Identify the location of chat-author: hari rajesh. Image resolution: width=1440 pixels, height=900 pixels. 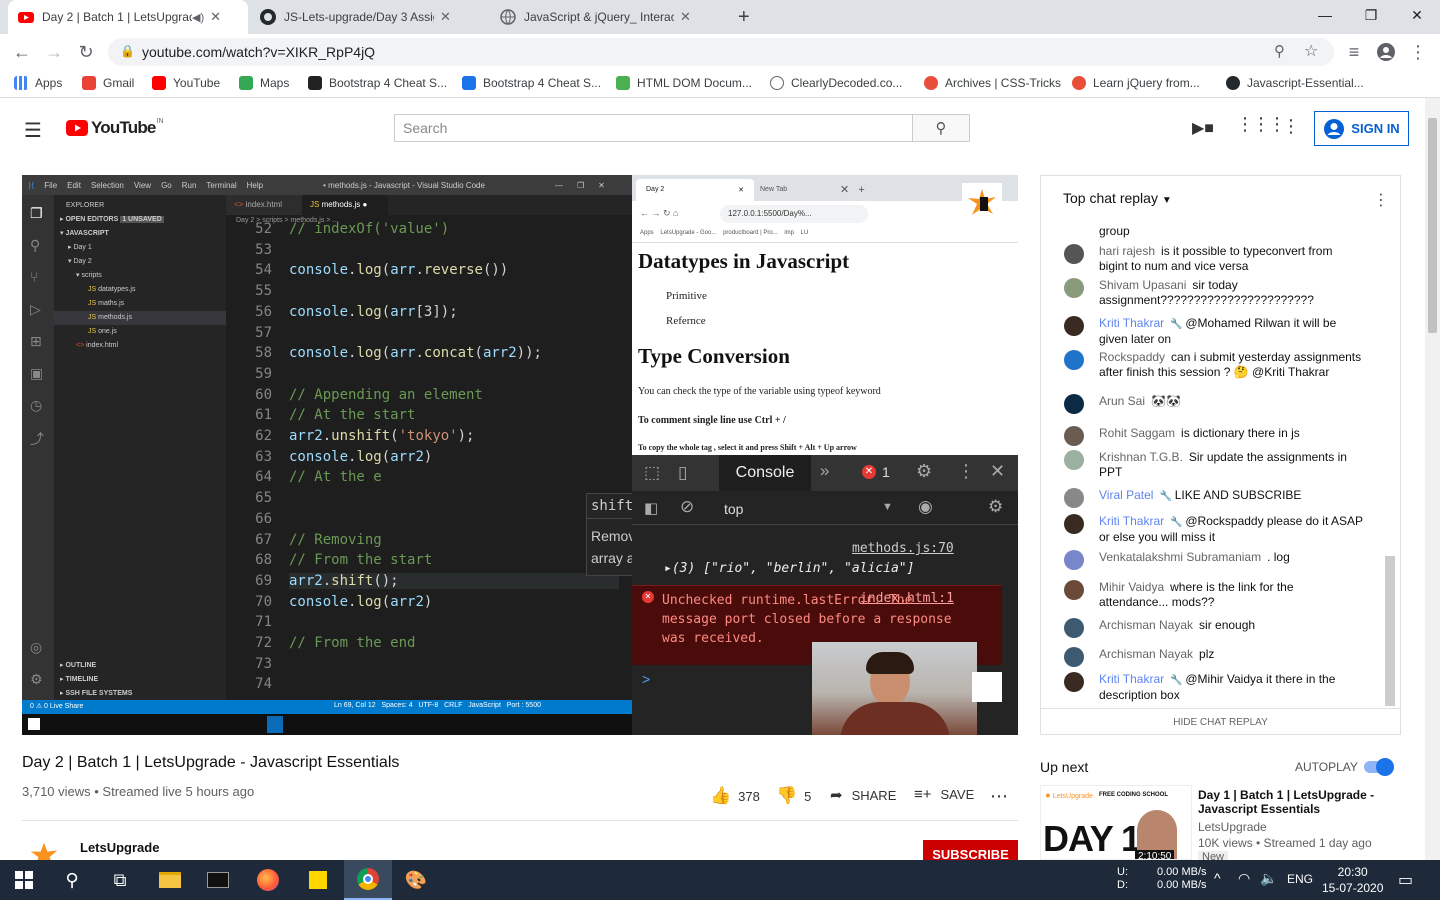
(1127, 251).